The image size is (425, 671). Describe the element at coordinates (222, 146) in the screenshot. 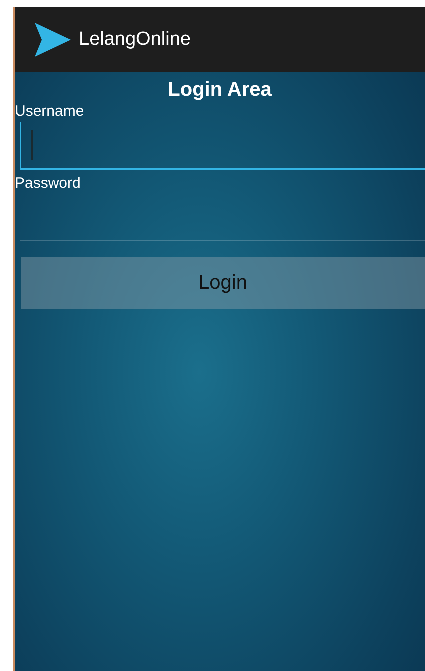

I see `input-field` at that location.